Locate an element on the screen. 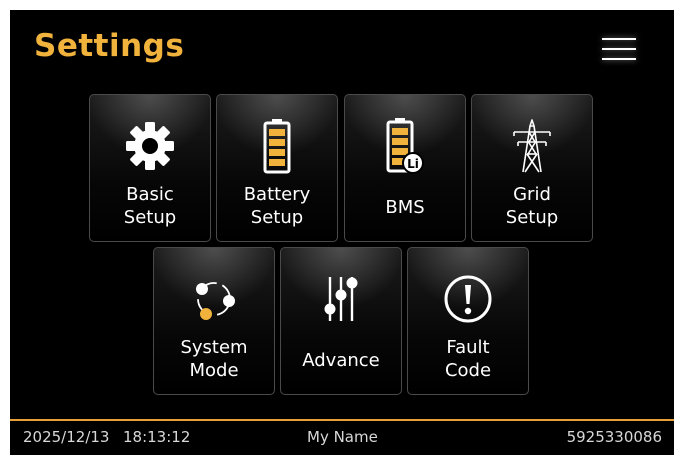 The height and width of the screenshot is (465, 684). bms-label-line1: BMS is located at coordinates (405, 207).